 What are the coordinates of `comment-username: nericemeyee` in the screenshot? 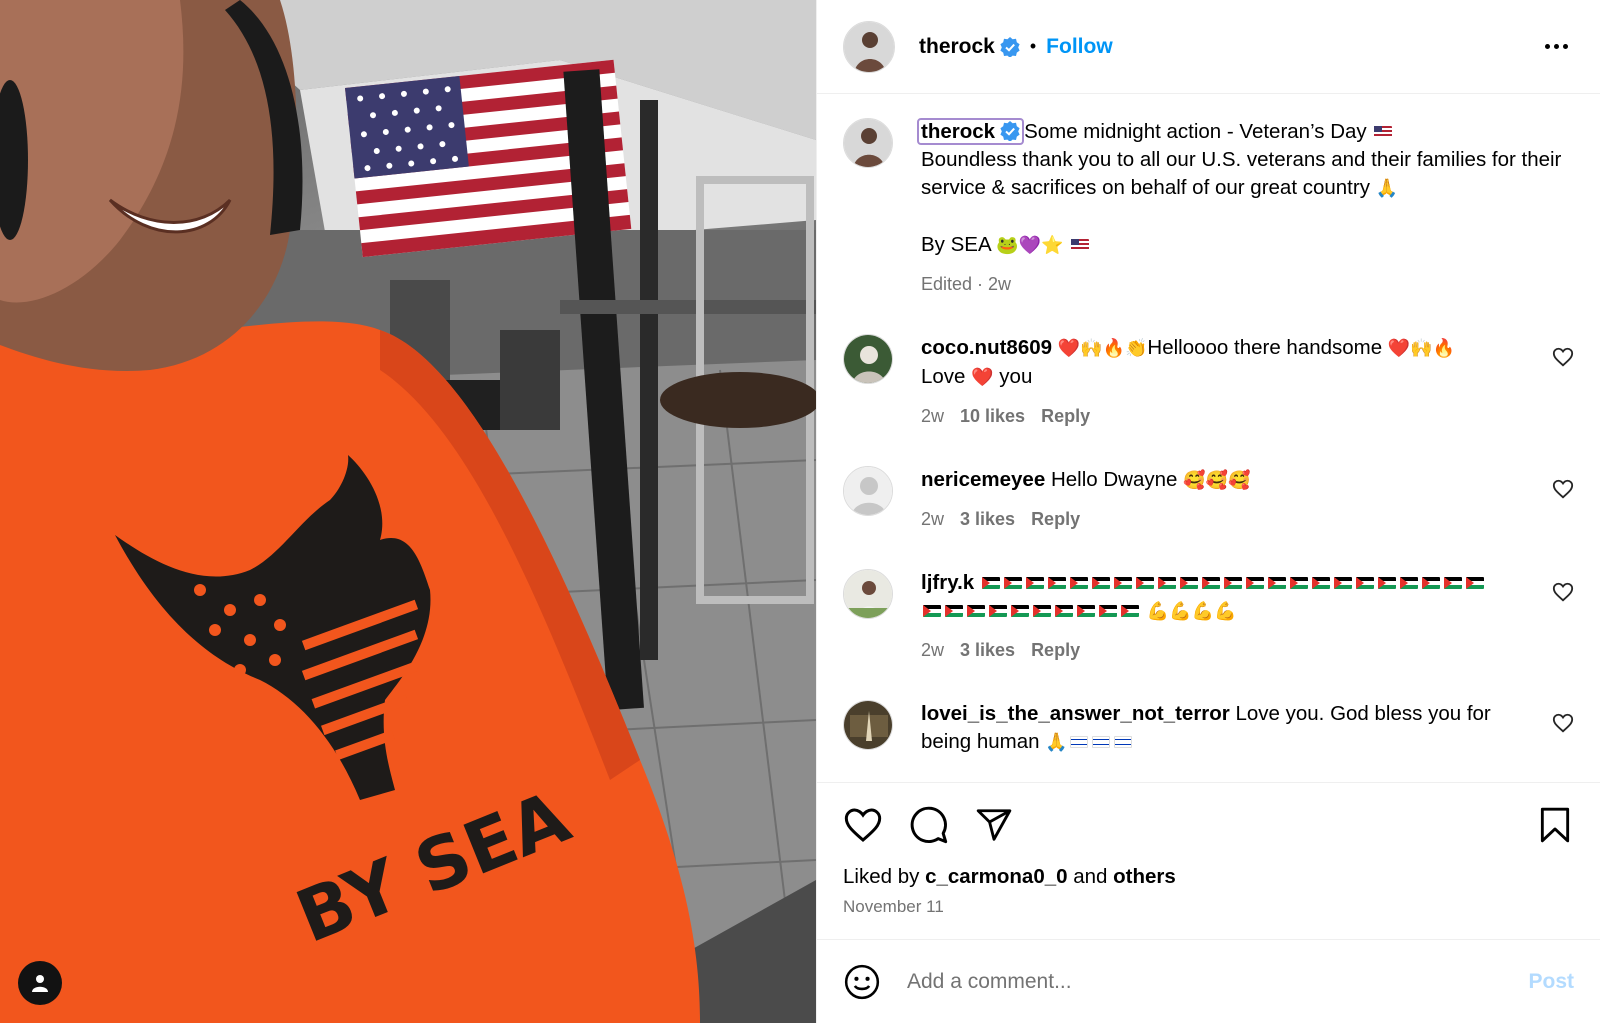 It's located at (983, 479).